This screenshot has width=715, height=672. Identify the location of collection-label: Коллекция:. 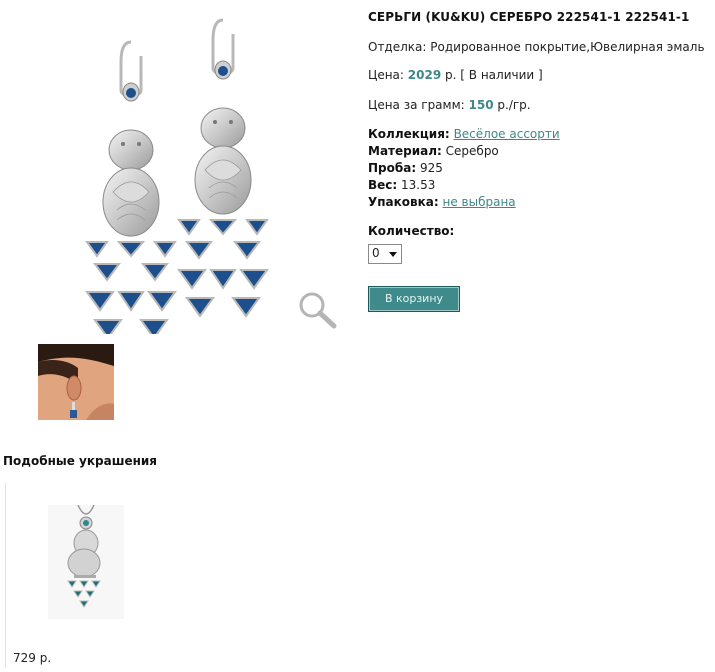
(409, 134).